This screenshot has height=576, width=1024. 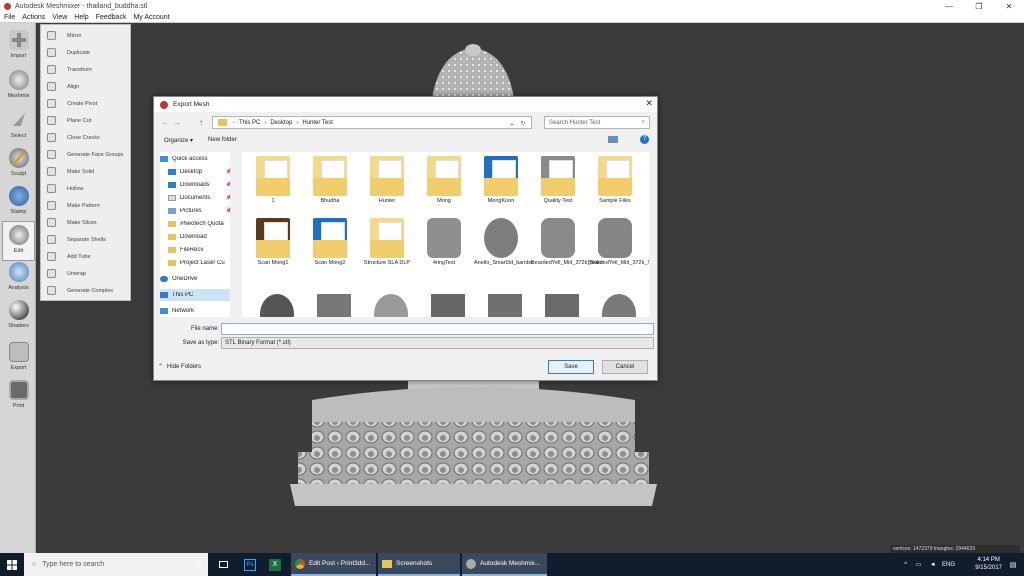 What do you see at coordinates (437, 329) in the screenshot?
I see `file-name-input` at bounding box center [437, 329].